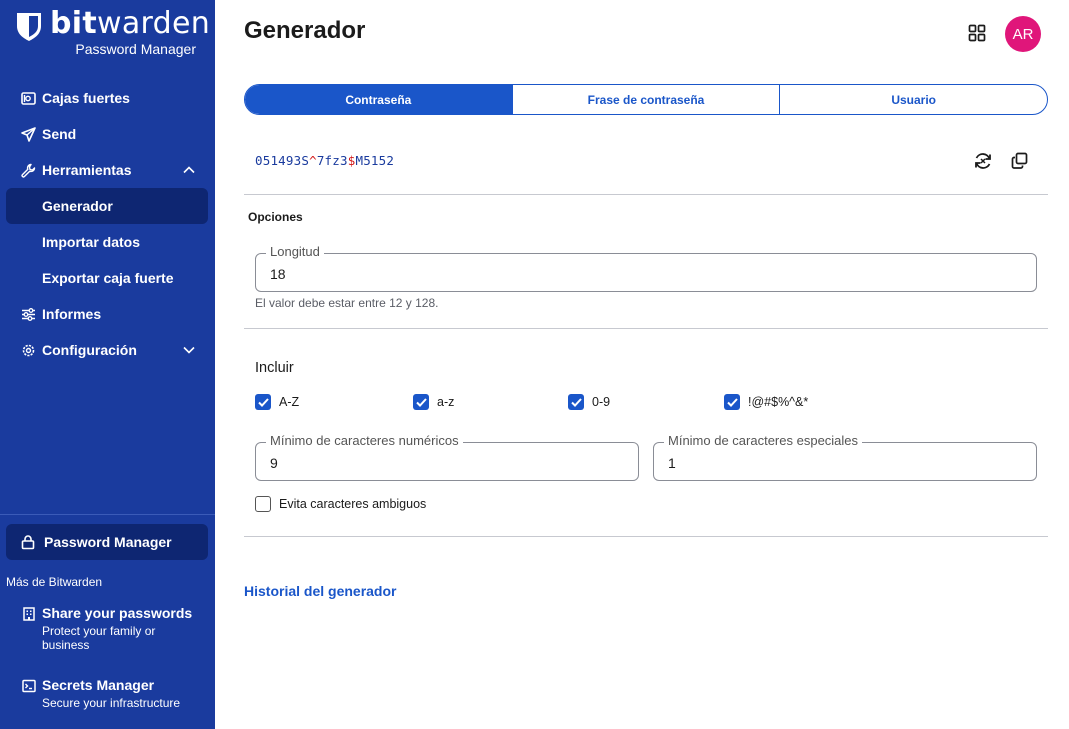 Image resolution: width=1069 pixels, height=729 pixels. What do you see at coordinates (263, 504) in the screenshot?
I see `checkbox-unchecked-icon` at bounding box center [263, 504].